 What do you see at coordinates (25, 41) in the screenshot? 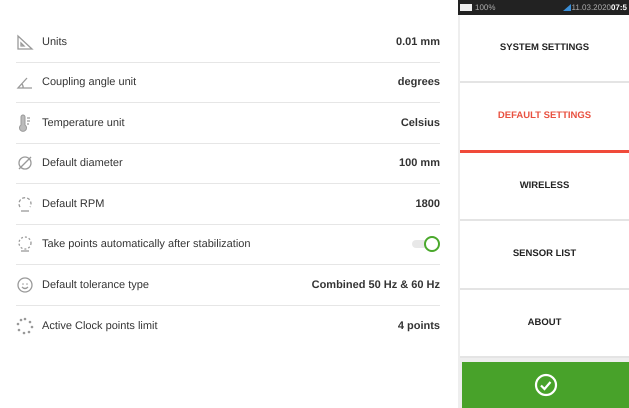
I see `ruler-icon` at bounding box center [25, 41].